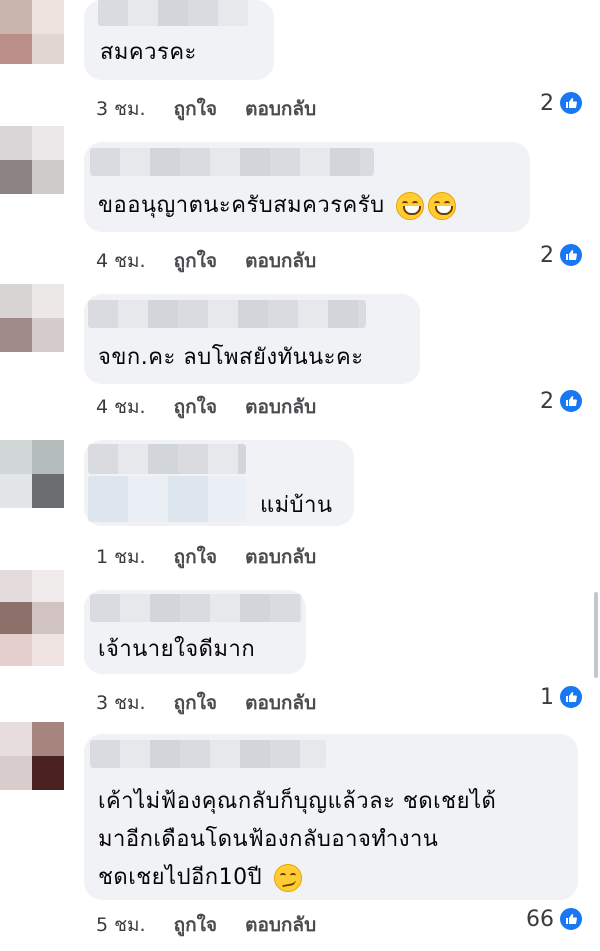 This screenshot has width=600, height=951. I want to click on comment-meta: 5 ชม. ถูกใจ ตอบกลับ, so click(206, 925).